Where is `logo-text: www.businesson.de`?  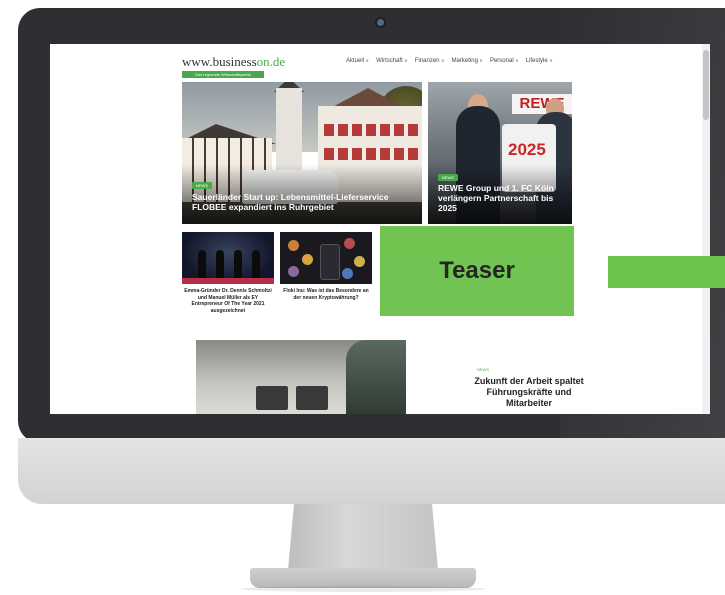
logo-text: www.businesson.de is located at coordinates (234, 61).